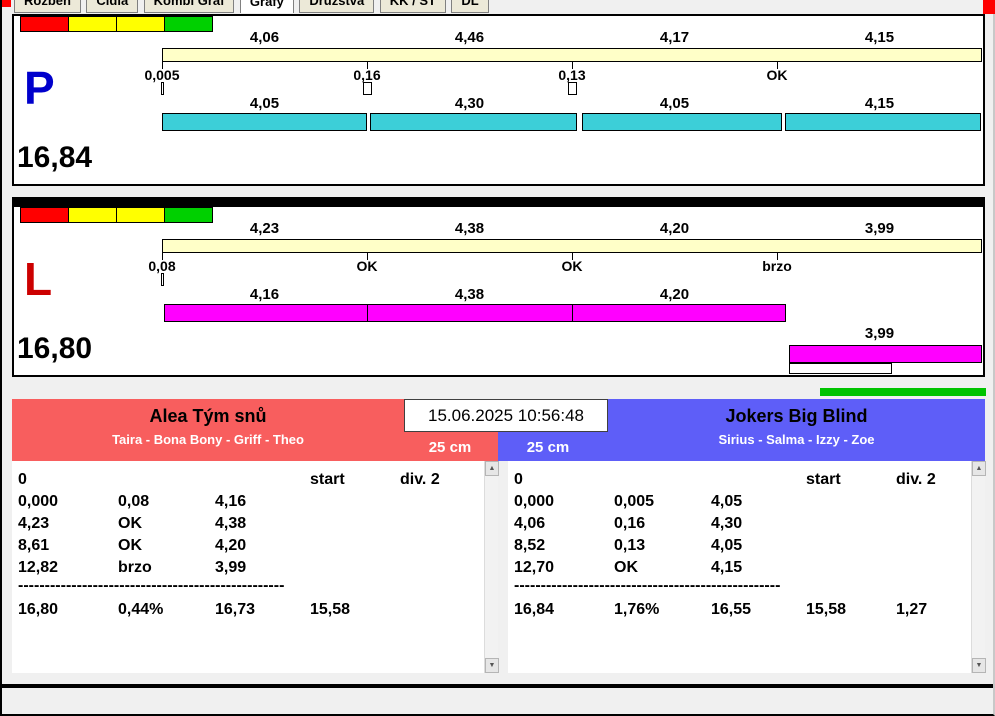 This screenshot has height=716, width=995. I want to click on lane-total-time: 16,84, so click(55, 157).